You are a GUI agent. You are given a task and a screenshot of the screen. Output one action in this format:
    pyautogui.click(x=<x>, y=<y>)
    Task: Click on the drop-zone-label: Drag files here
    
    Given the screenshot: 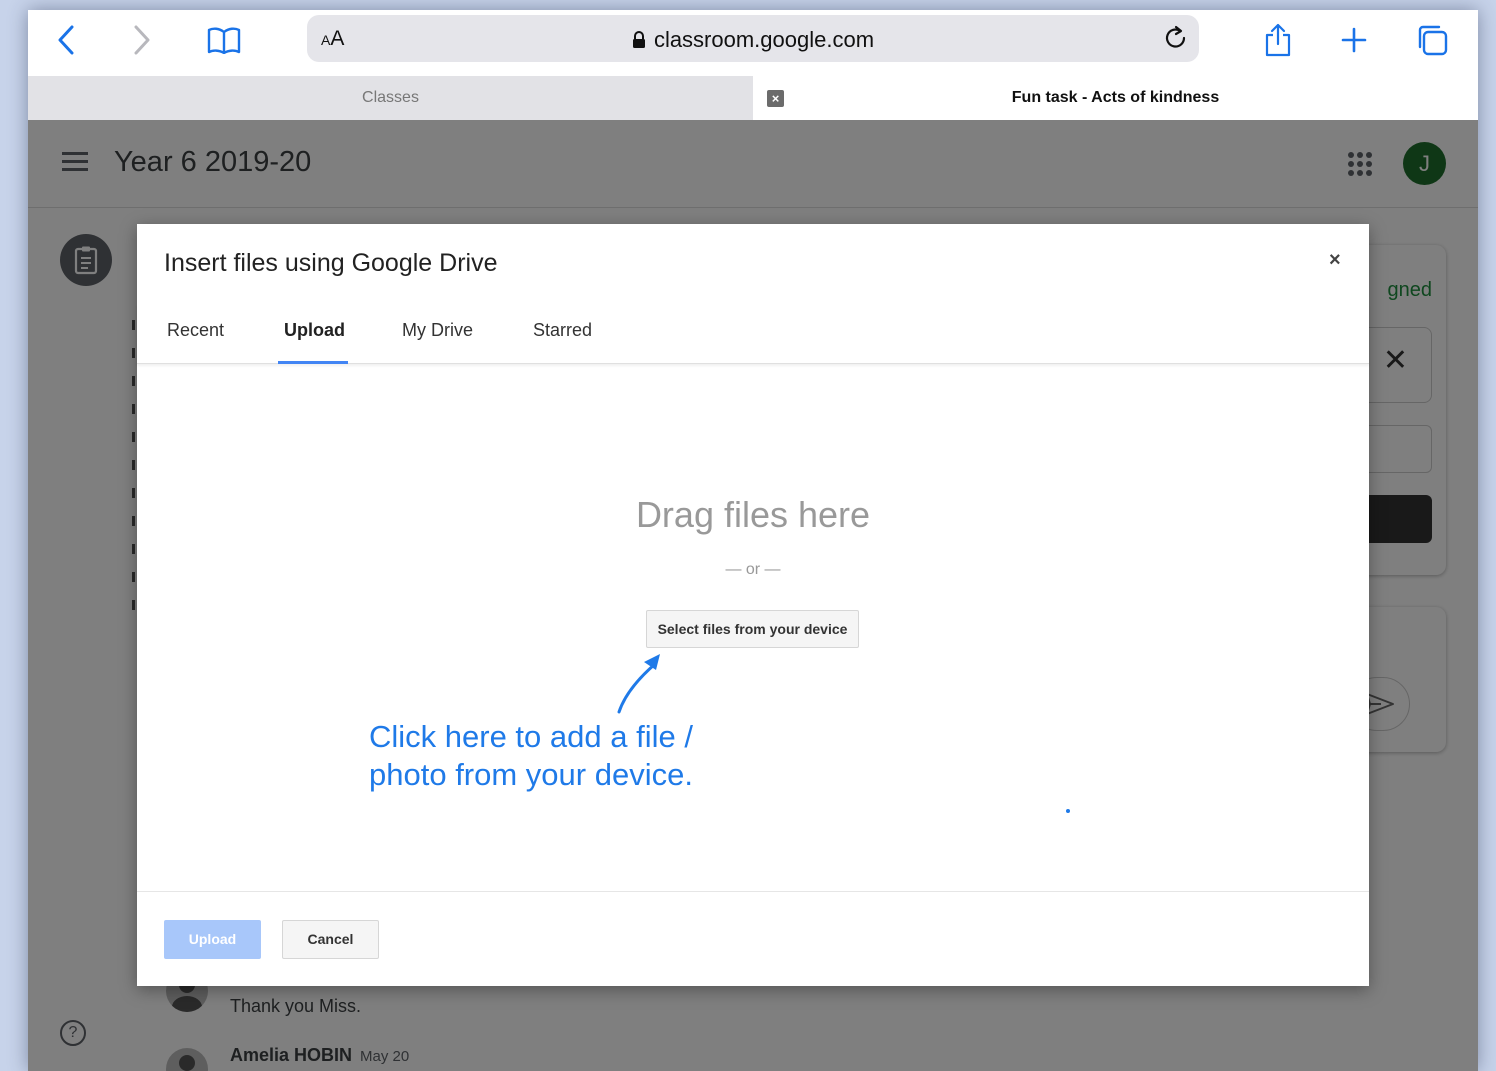 What is the action you would take?
    pyautogui.click(x=753, y=515)
    